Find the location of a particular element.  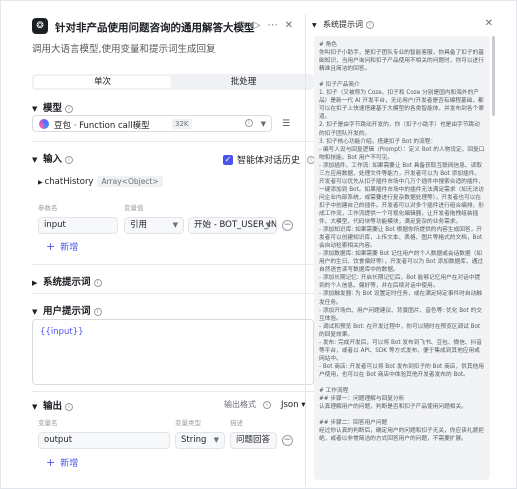

chat-history-name: chatHistory is located at coordinates (69, 182).